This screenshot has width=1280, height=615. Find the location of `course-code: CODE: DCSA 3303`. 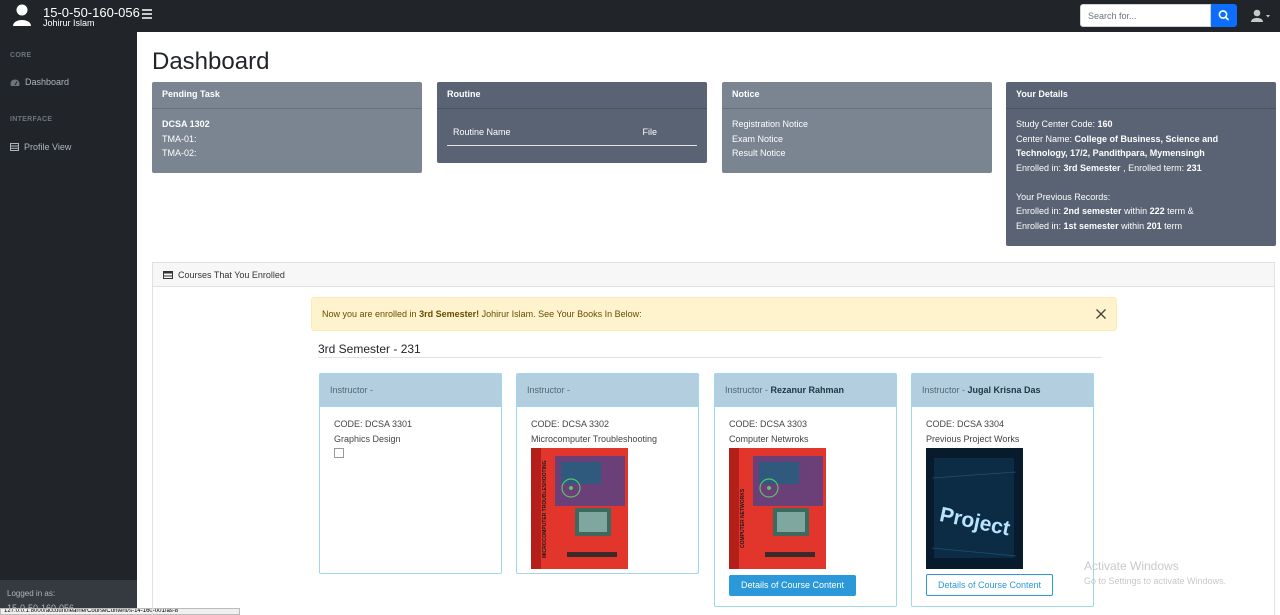

course-code: CODE: DCSA 3303 is located at coordinates (768, 424).